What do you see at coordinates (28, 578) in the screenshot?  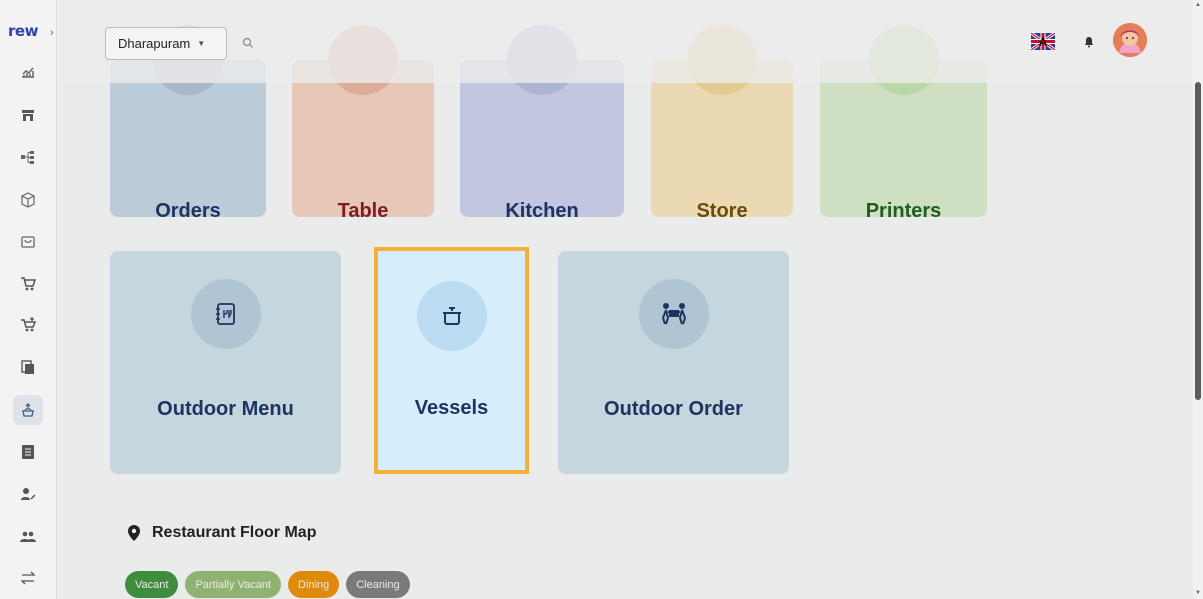 I see `transfer-icon` at bounding box center [28, 578].